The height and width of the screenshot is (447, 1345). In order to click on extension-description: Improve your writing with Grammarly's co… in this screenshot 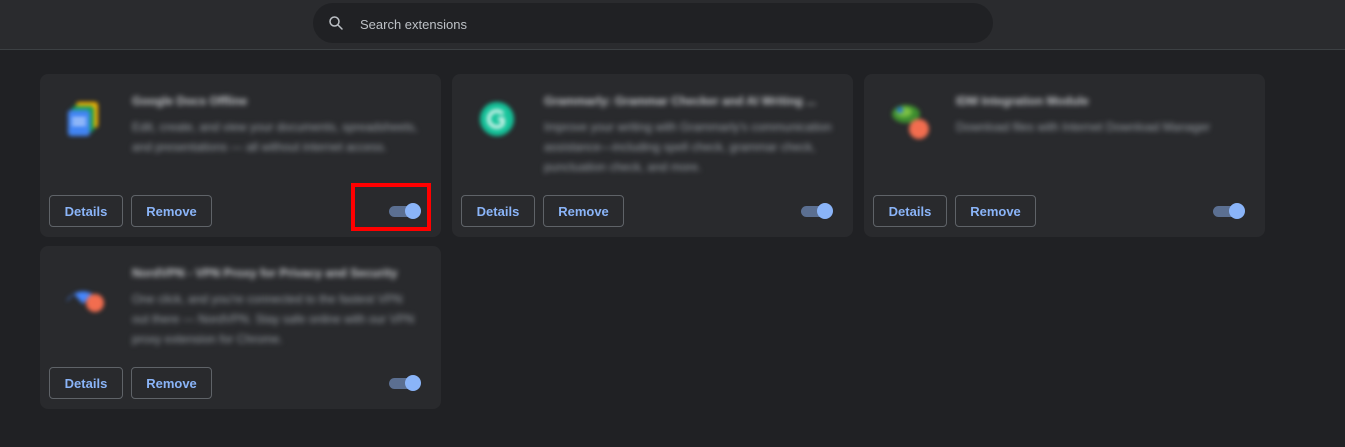, I will do `click(688, 147)`.